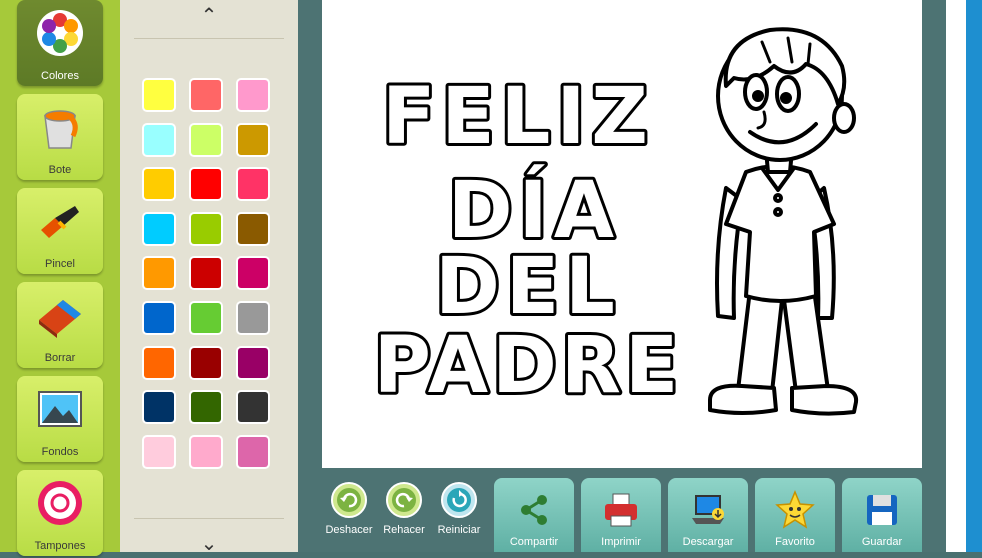  What do you see at coordinates (60, 546) in the screenshot?
I see `tool-label: Tampones` at bounding box center [60, 546].